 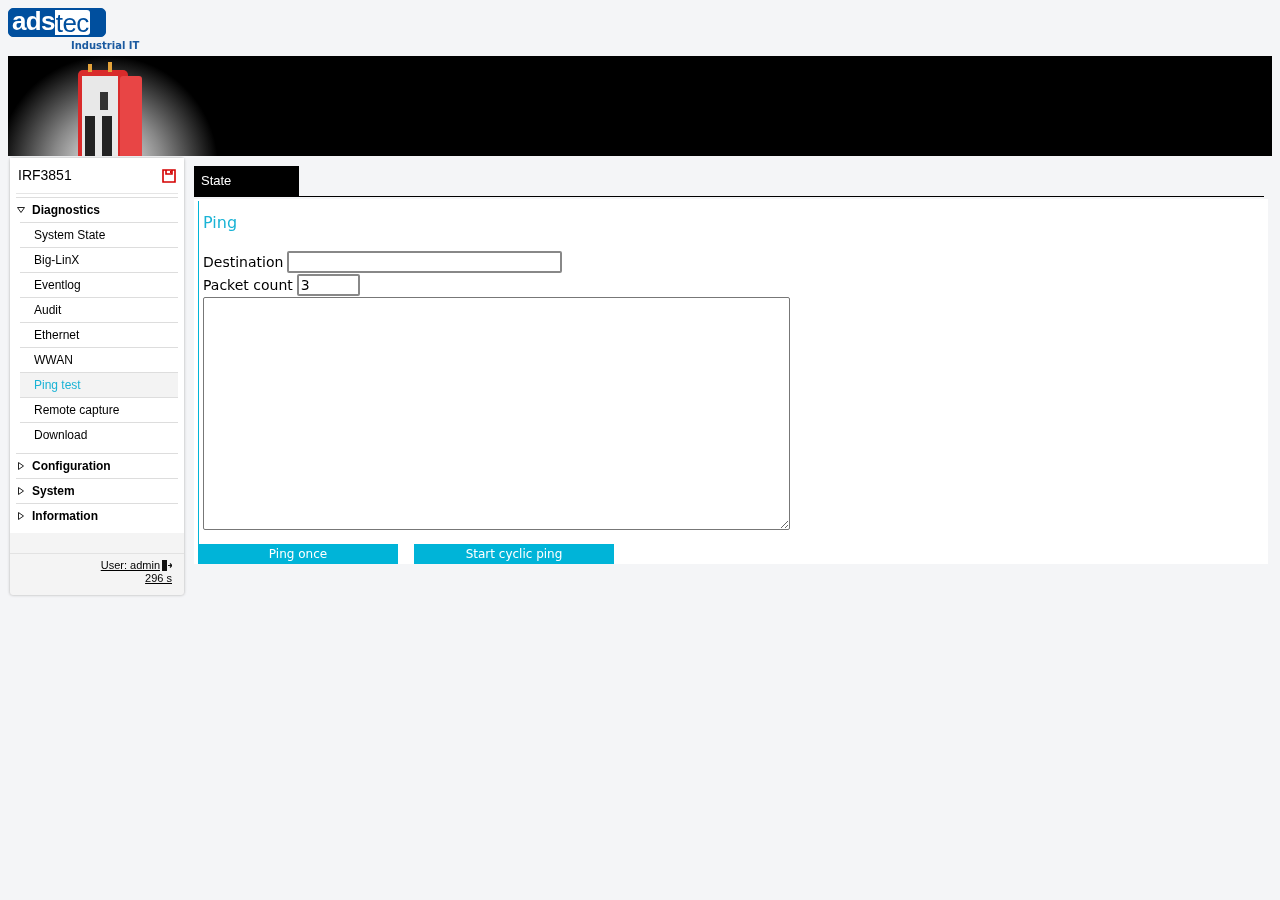 What do you see at coordinates (99, 234) in the screenshot?
I see `menu-item: System State` at bounding box center [99, 234].